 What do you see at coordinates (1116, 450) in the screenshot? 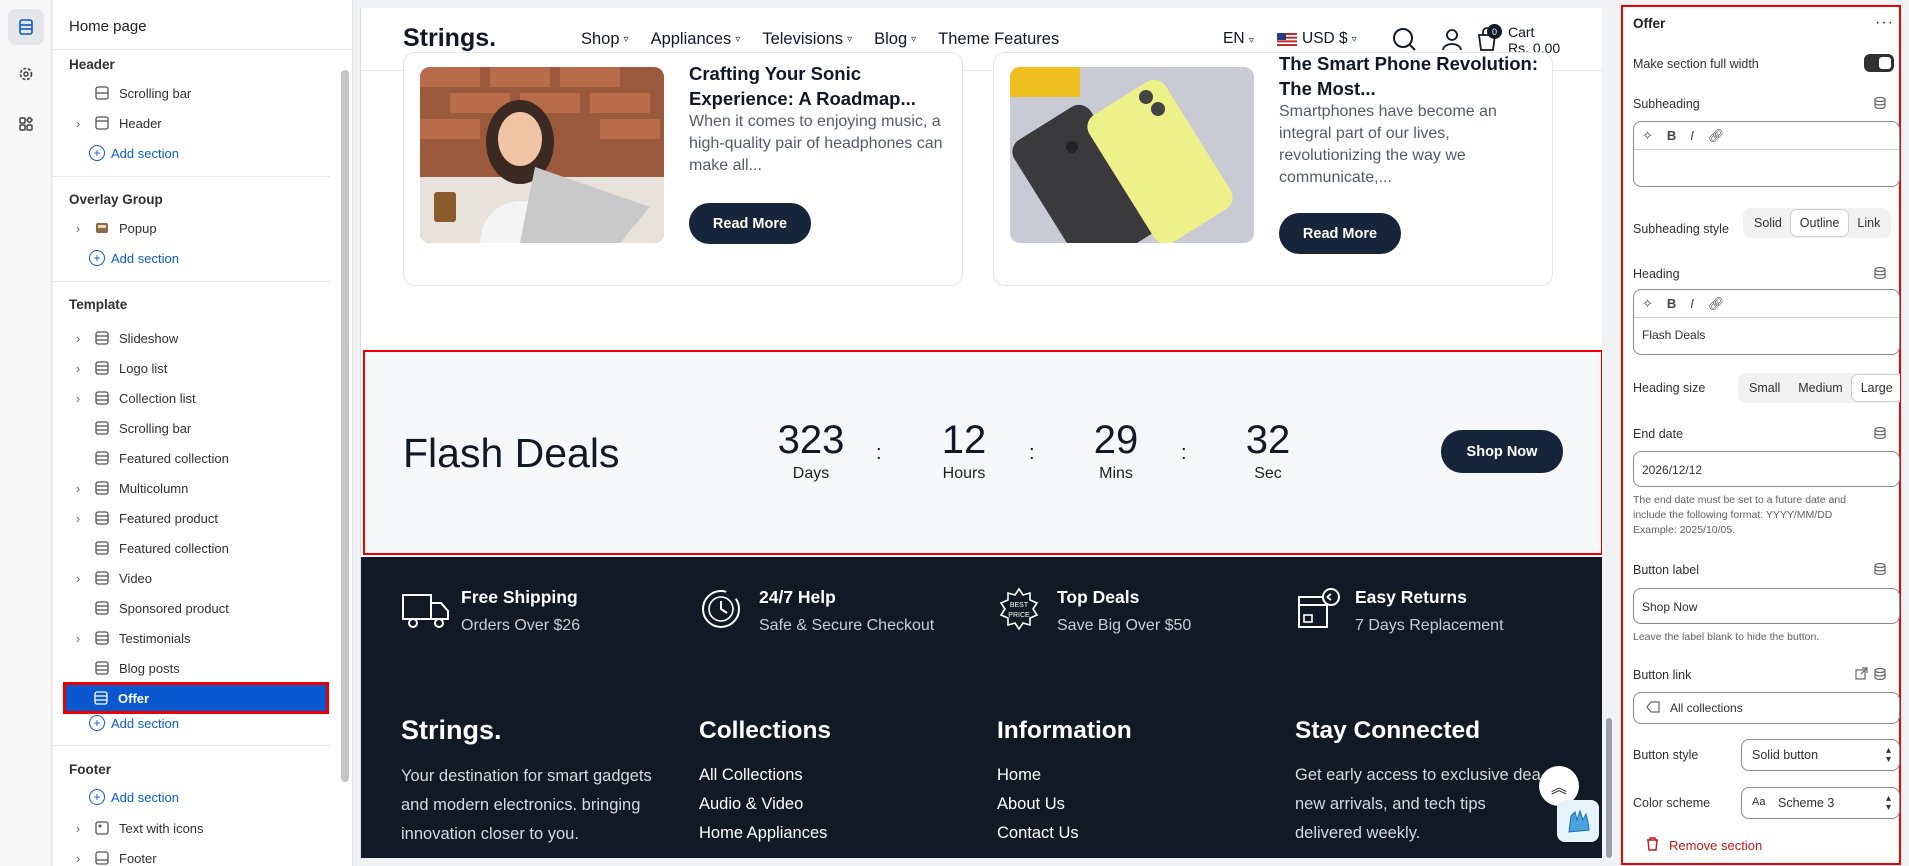
I see `countdown-mins: 29 Mins` at bounding box center [1116, 450].